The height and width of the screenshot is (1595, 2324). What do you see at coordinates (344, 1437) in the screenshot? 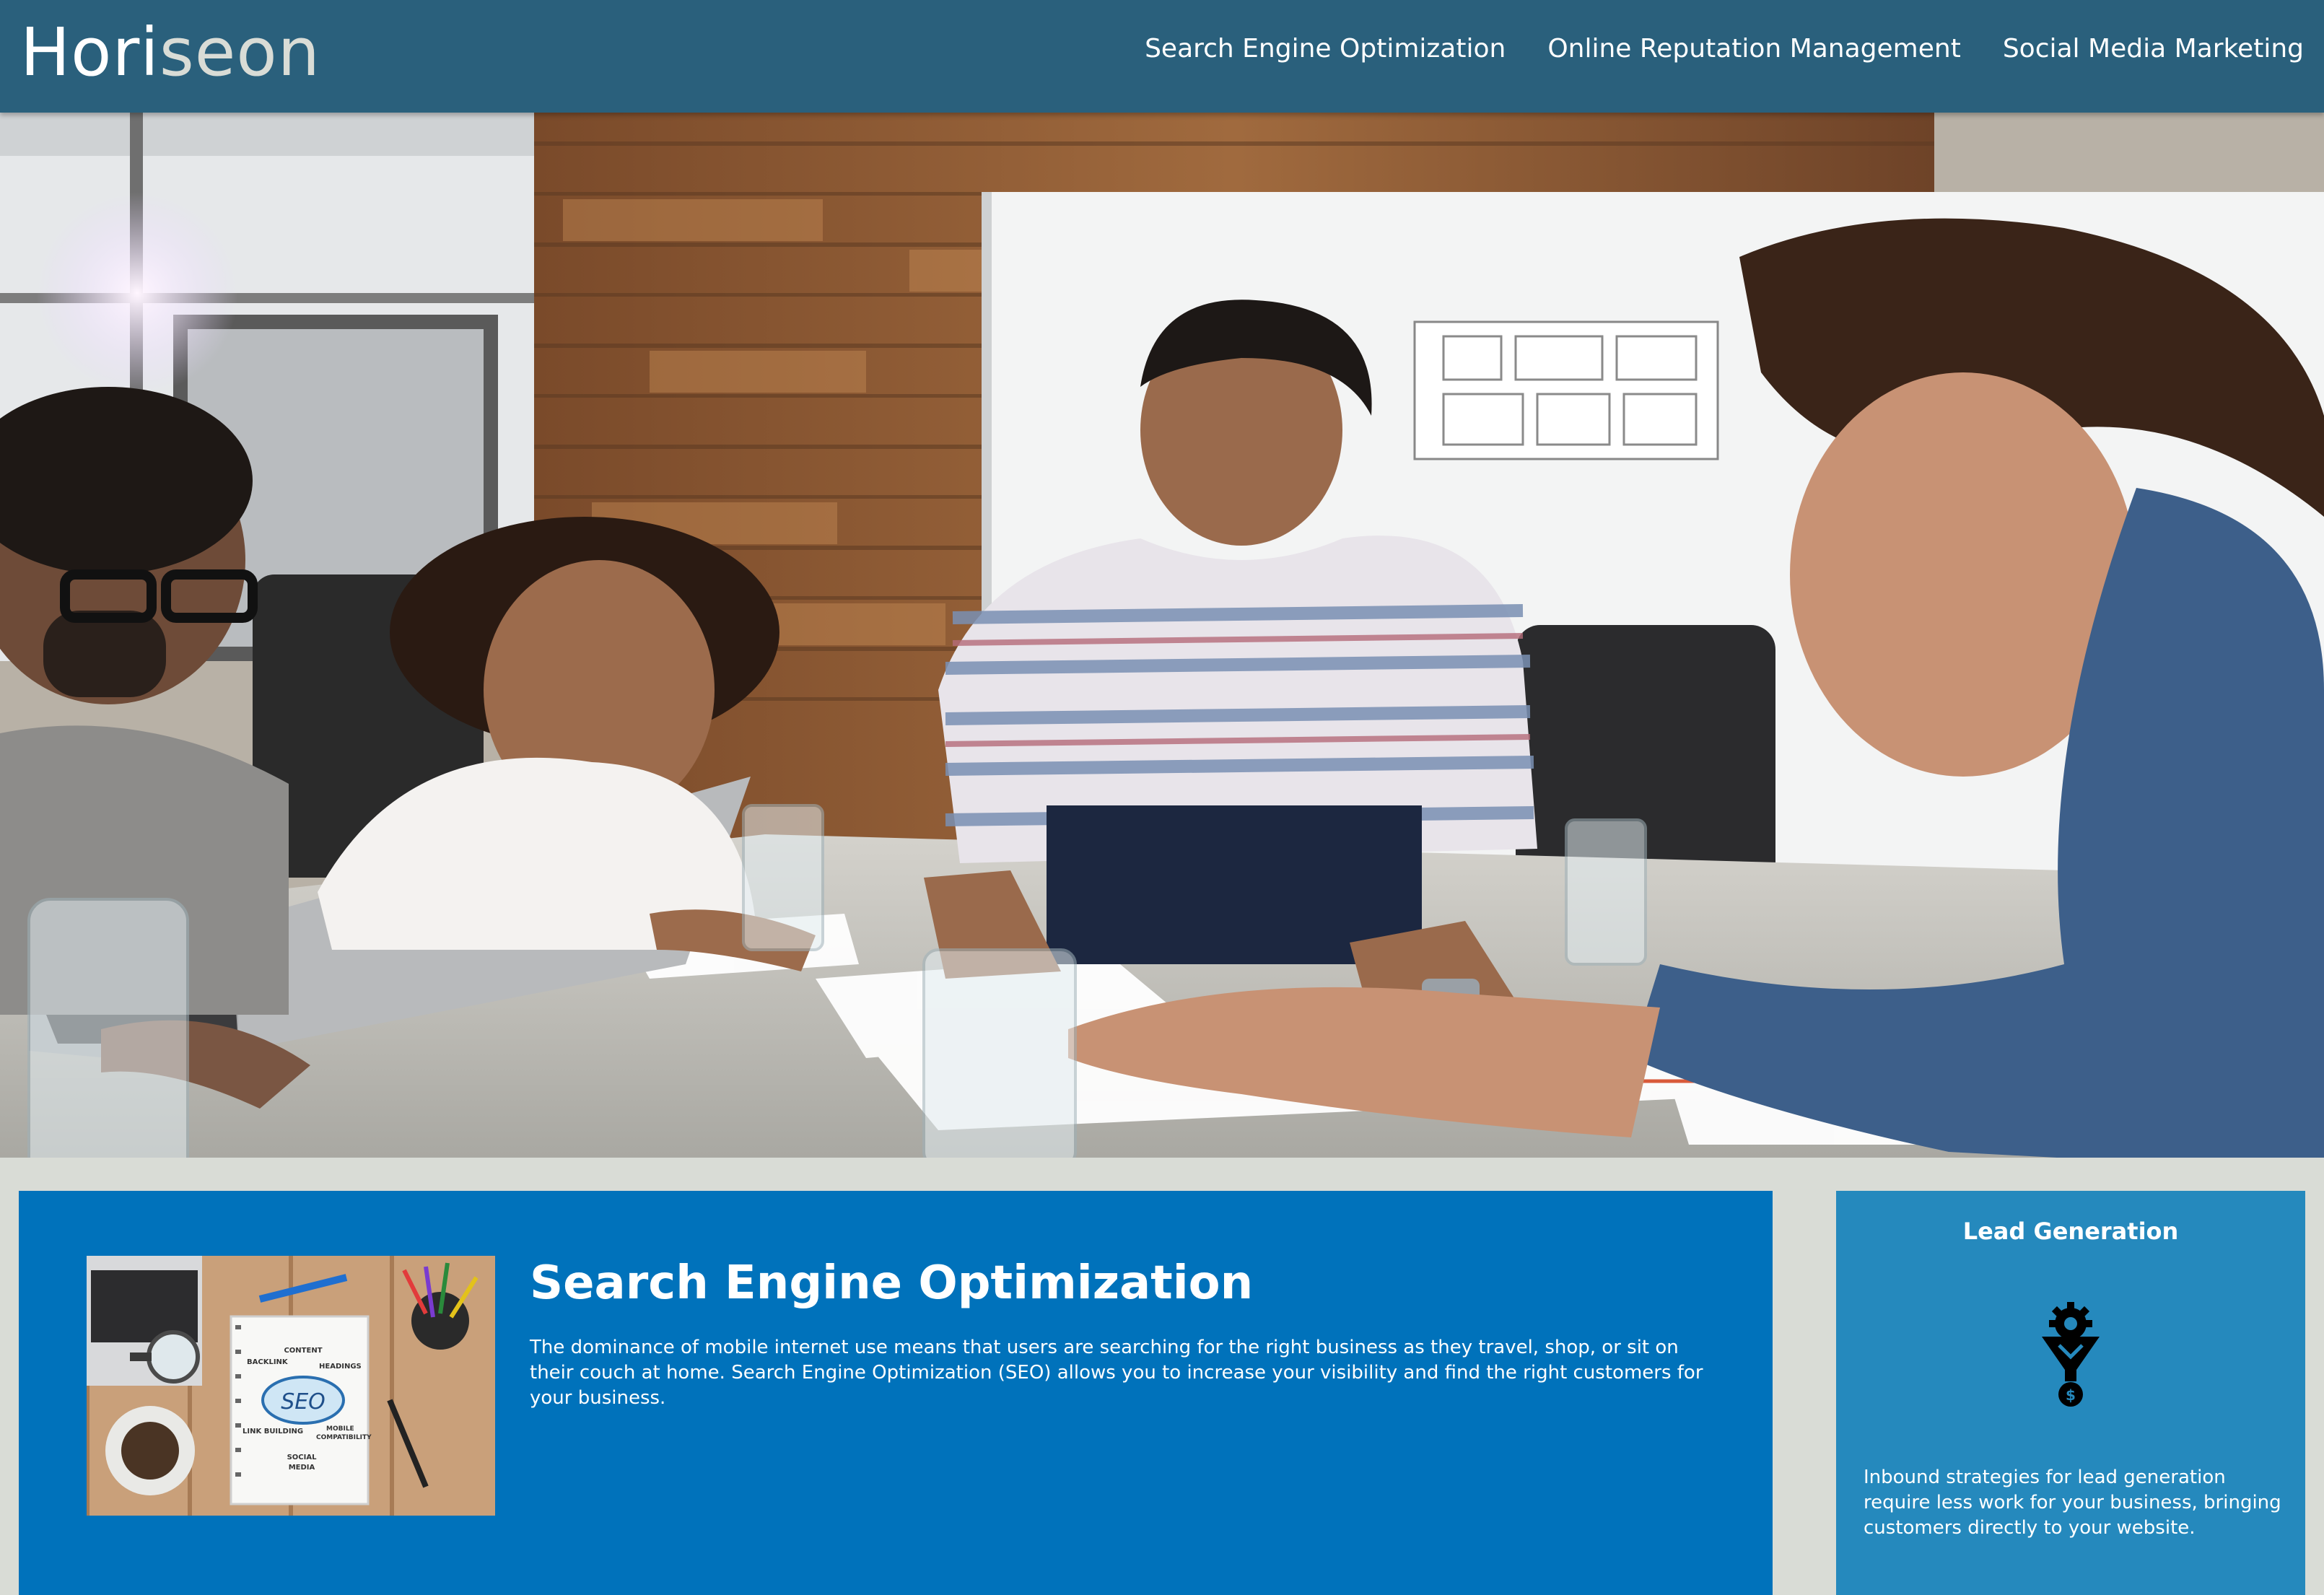
I see `notebook-label-compatibility: COMPATIBILITY` at bounding box center [344, 1437].